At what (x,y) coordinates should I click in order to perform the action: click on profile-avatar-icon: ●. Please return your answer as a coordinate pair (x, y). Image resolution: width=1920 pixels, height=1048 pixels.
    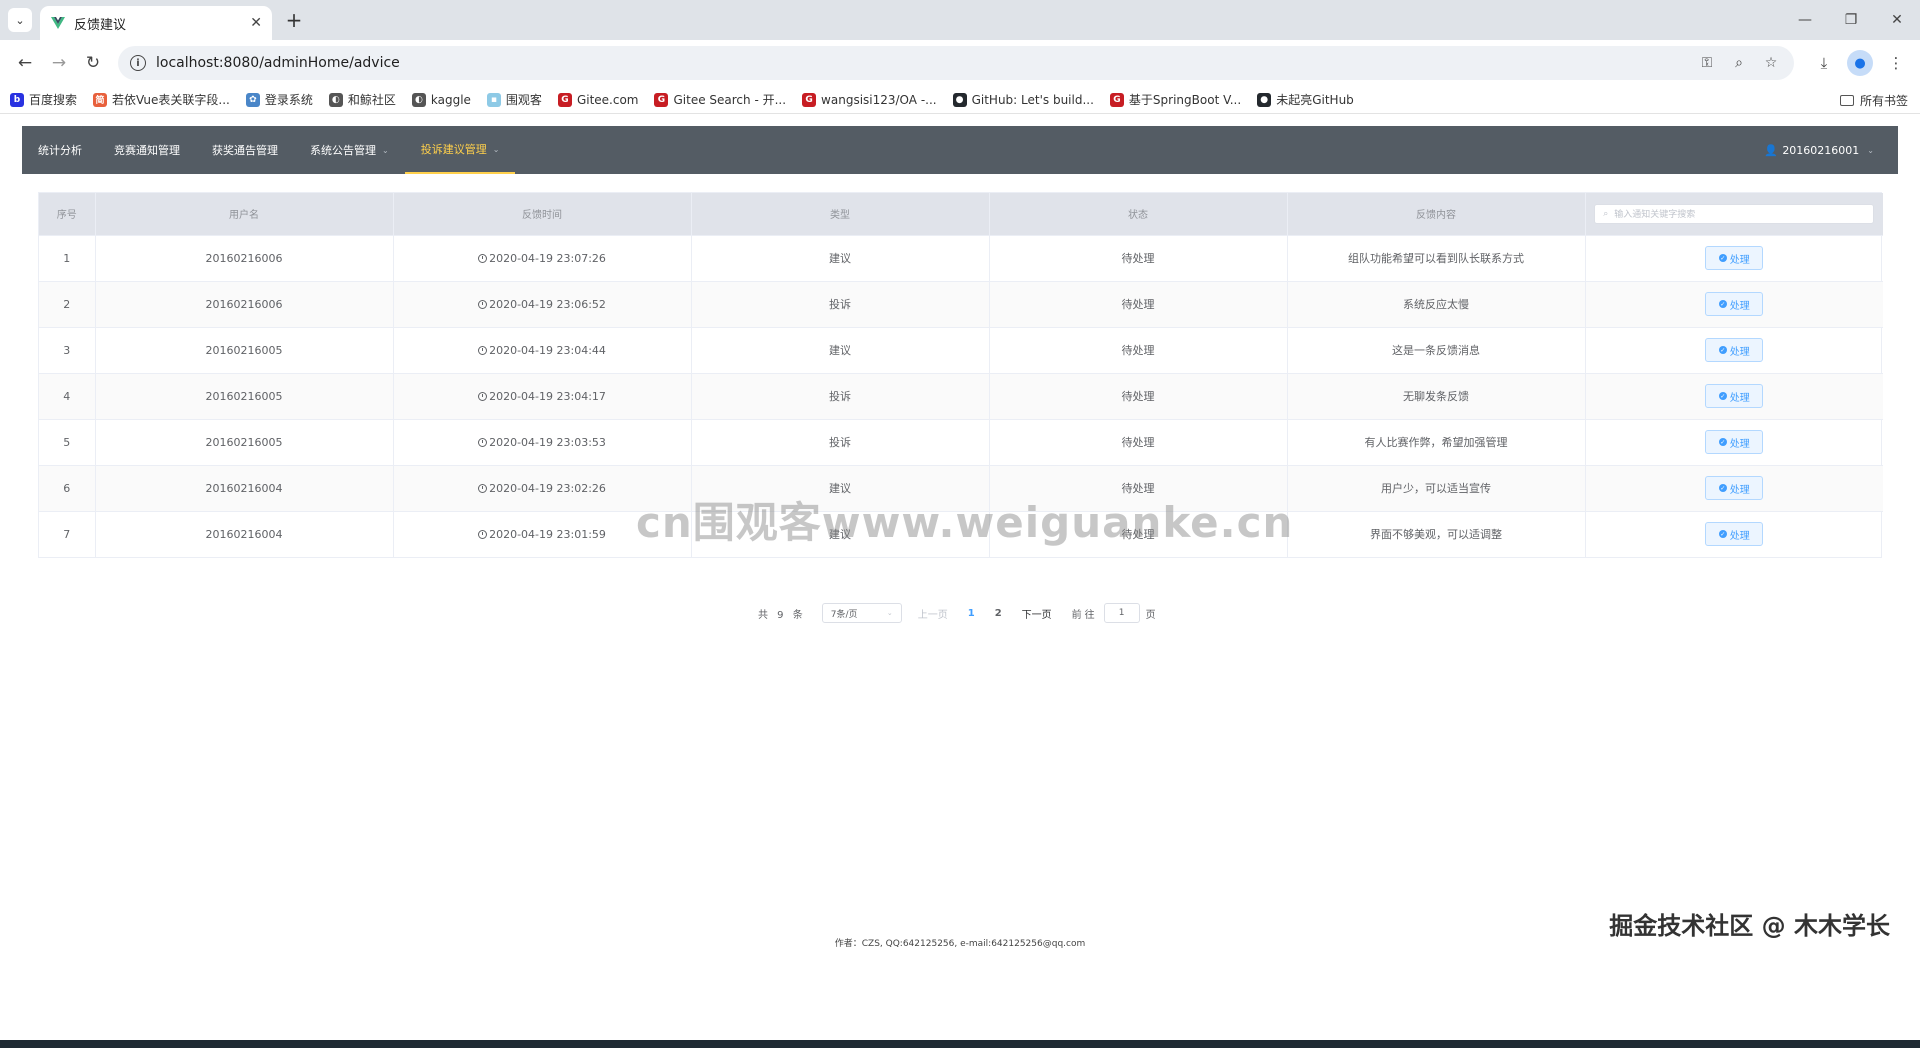
    Looking at the image, I should click on (1860, 63).